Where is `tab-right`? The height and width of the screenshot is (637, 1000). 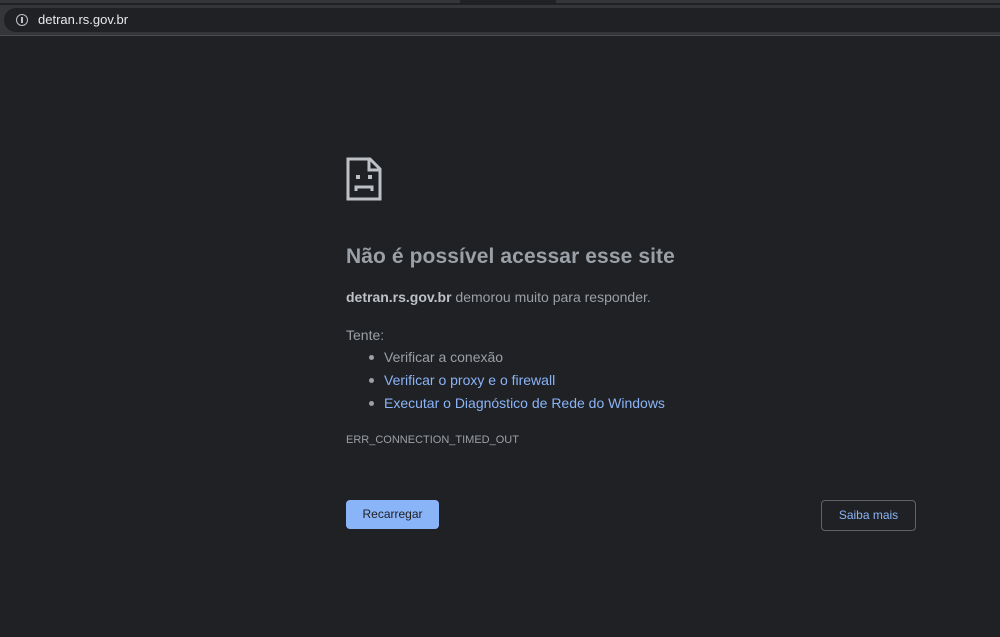 tab-right is located at coordinates (778, 1).